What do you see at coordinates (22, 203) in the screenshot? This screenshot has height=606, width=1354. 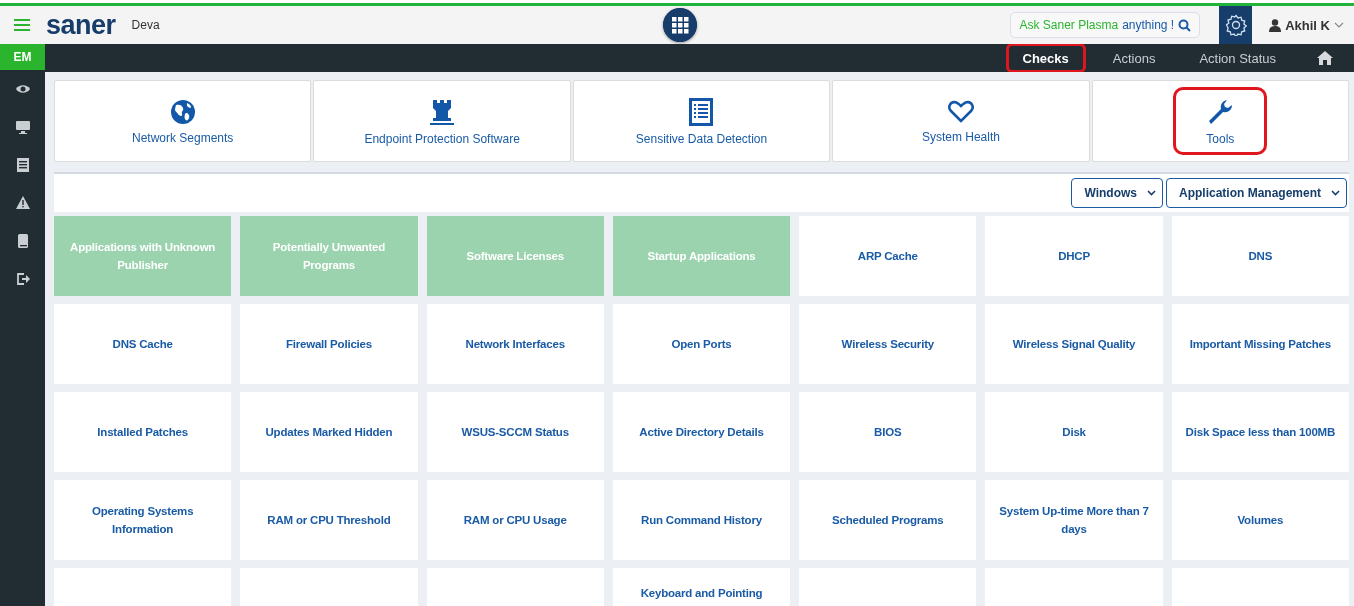 I see `warning-icon` at bounding box center [22, 203].